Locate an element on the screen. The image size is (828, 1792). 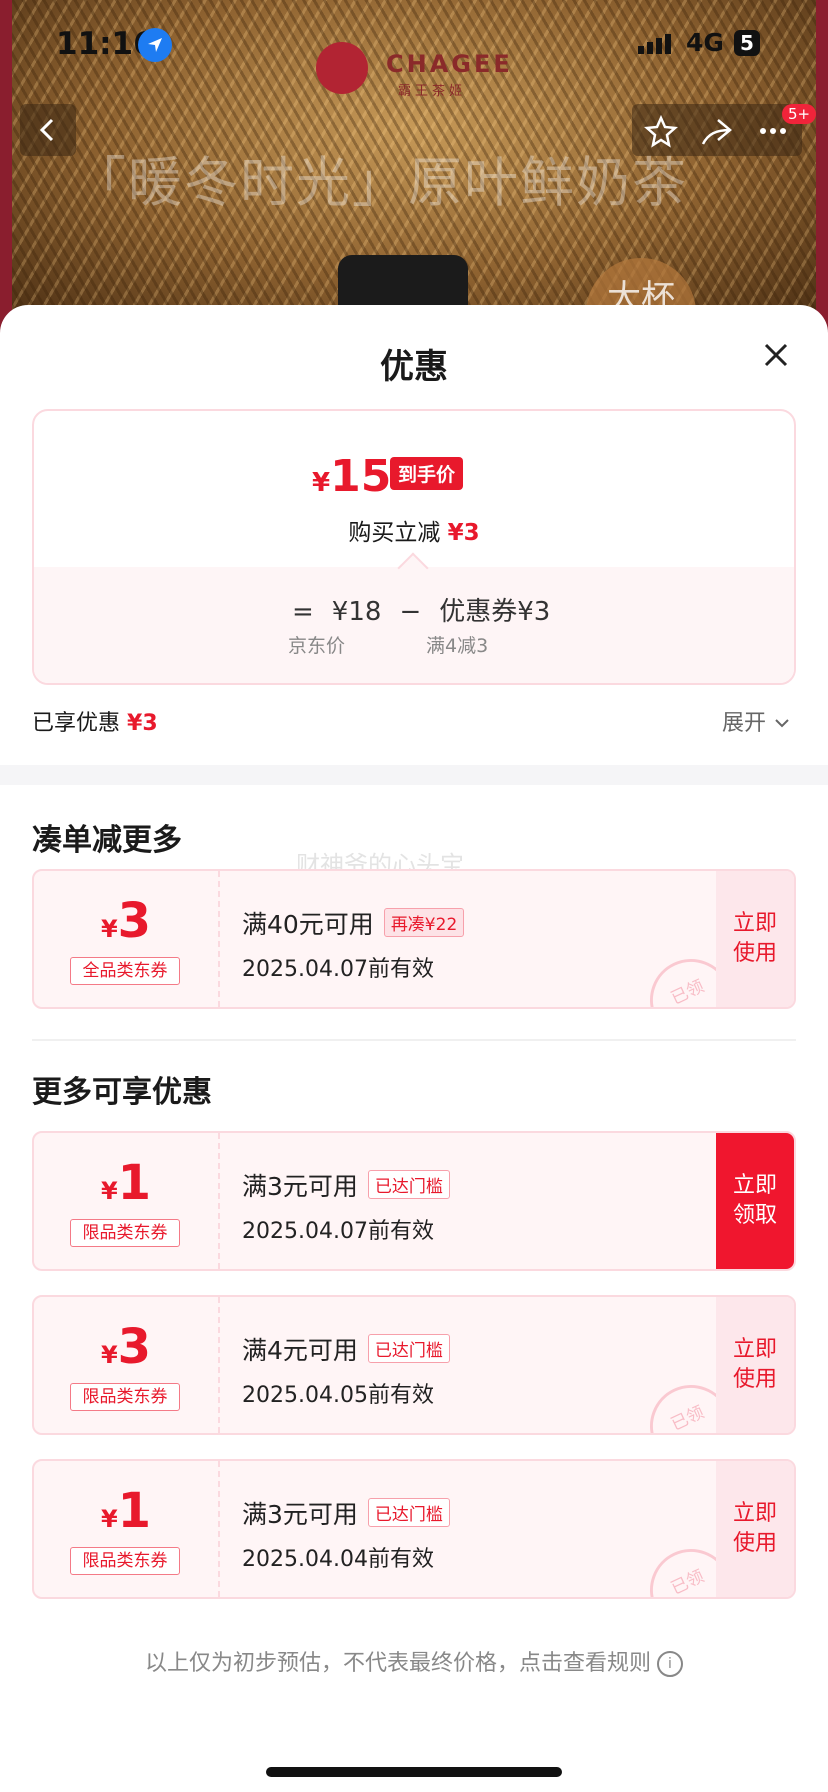
coupon-expiry: 2025.04.05前有效 is located at coordinates (338, 1395).